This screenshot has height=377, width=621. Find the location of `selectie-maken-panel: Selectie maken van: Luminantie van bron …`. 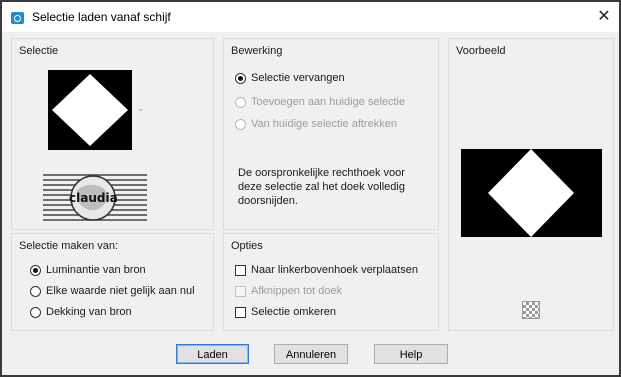

selectie-maken-panel: Selectie maken van: Luminantie van bron … is located at coordinates (112, 282).